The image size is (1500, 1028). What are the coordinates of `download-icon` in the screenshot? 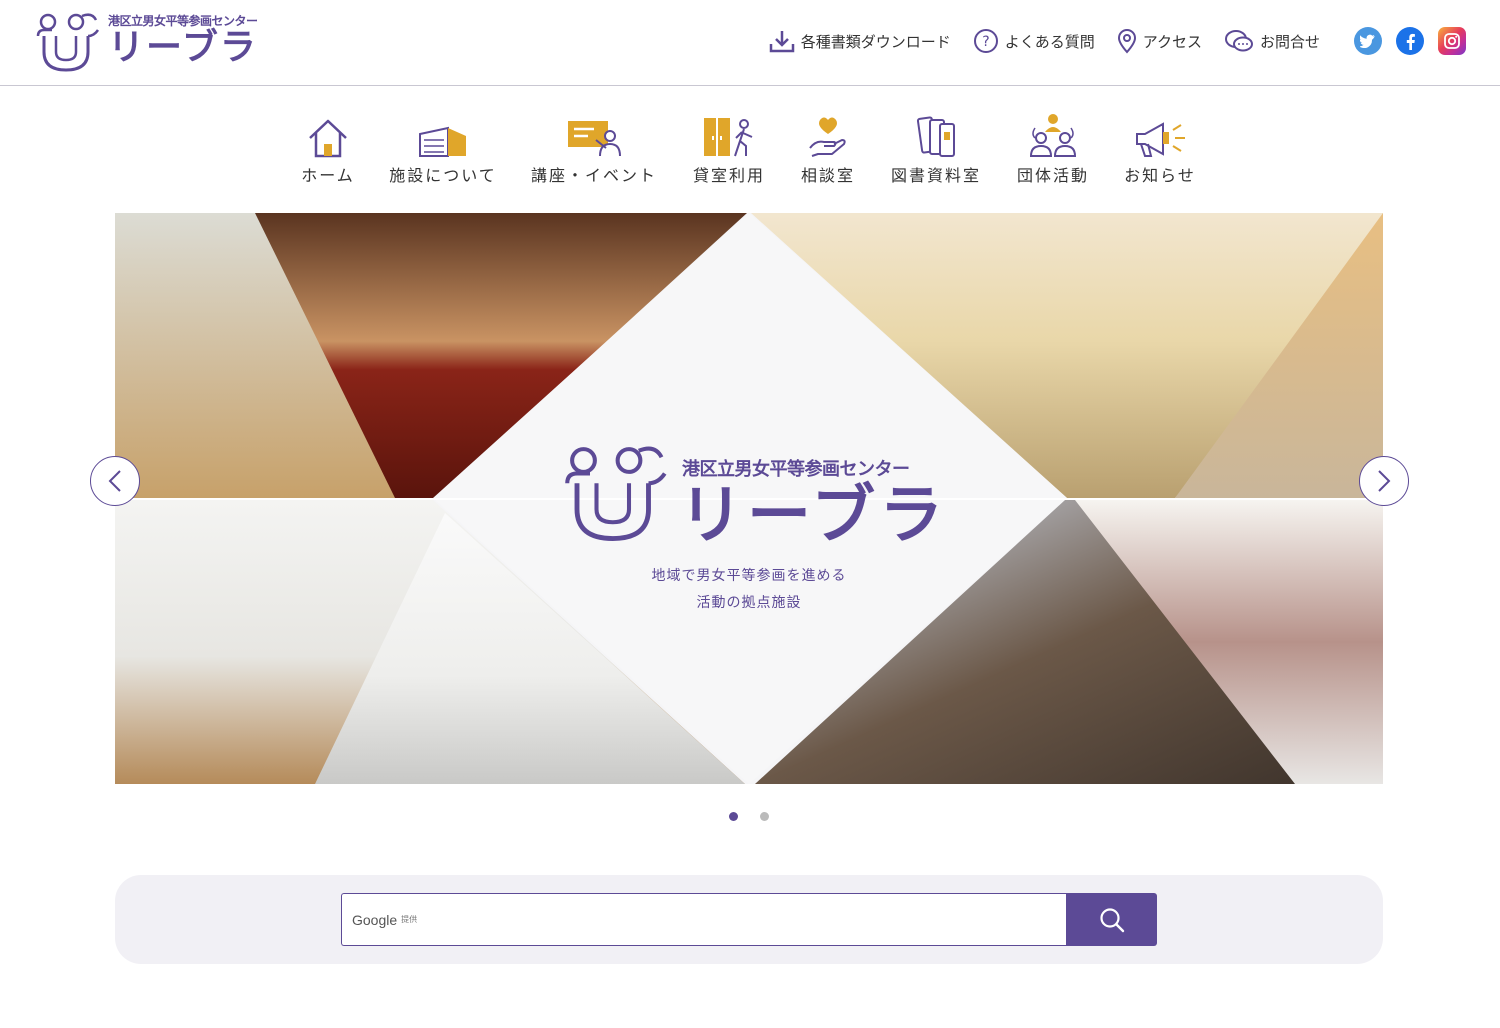 It's located at (781, 42).